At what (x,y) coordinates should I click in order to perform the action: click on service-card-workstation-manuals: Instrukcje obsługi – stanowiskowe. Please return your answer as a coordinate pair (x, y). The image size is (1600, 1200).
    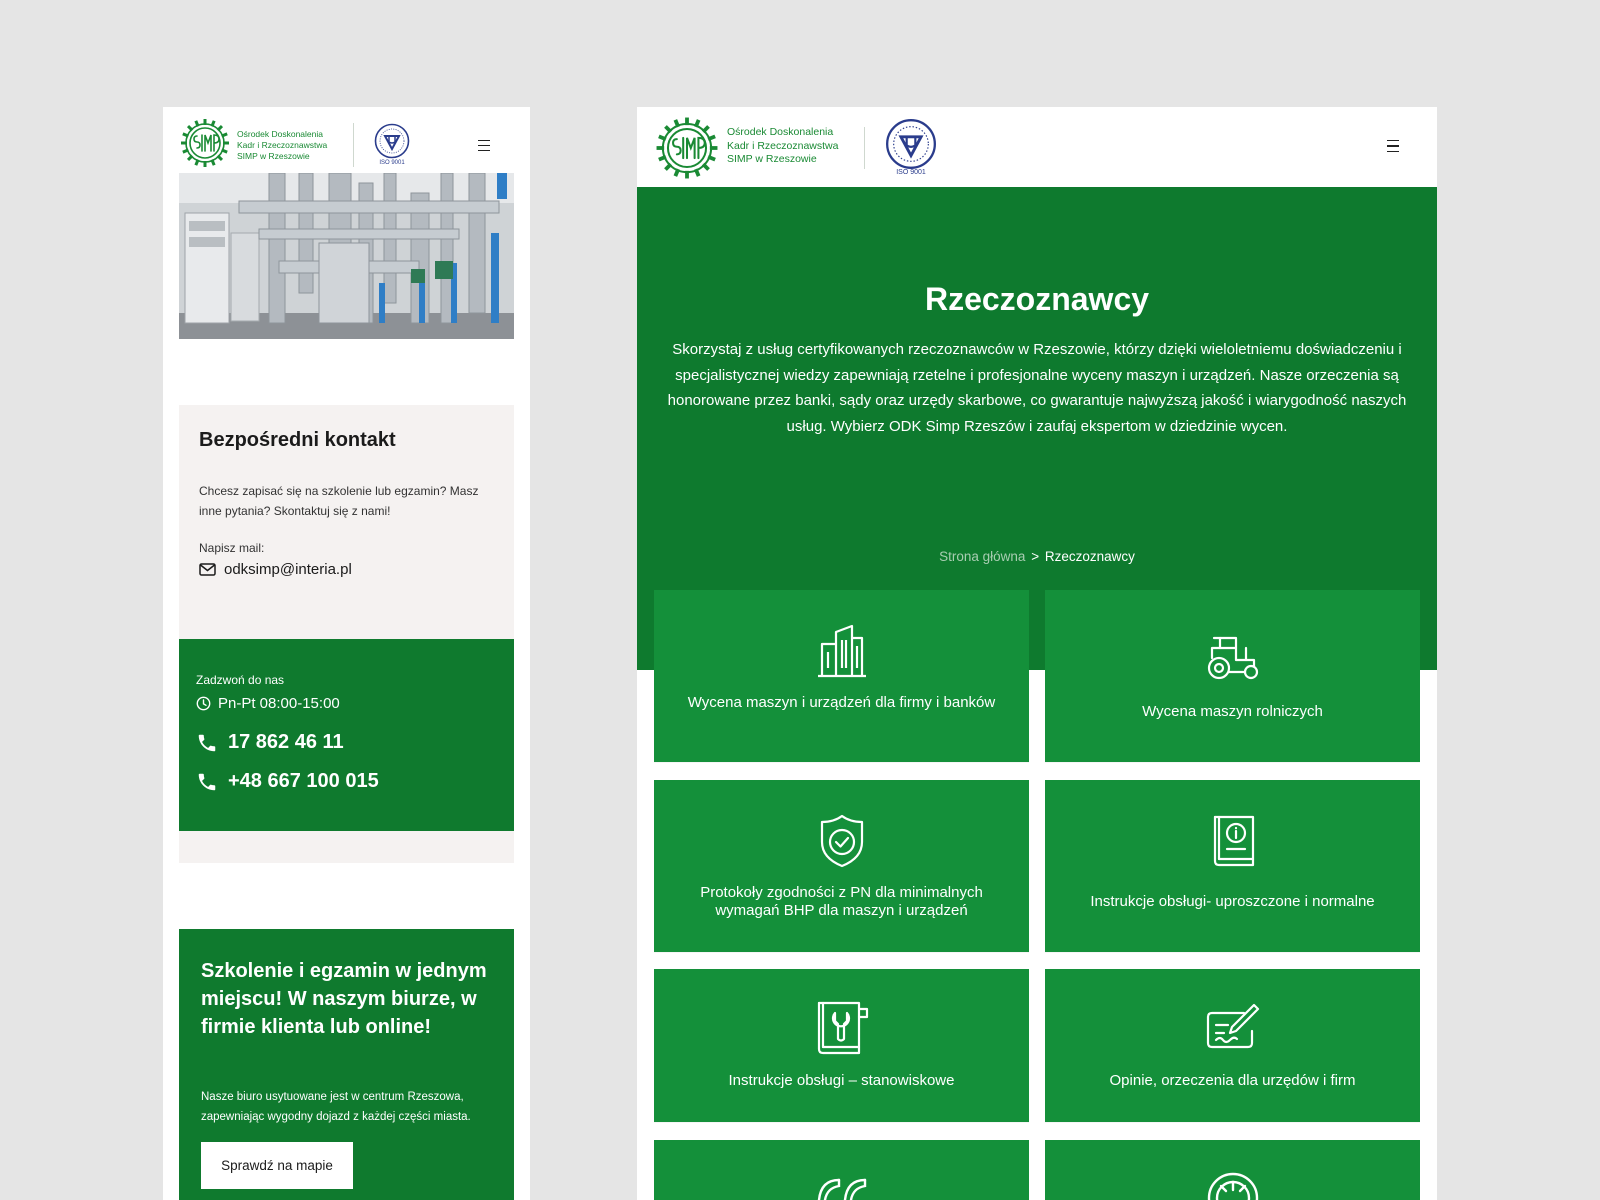
    Looking at the image, I should click on (841, 1045).